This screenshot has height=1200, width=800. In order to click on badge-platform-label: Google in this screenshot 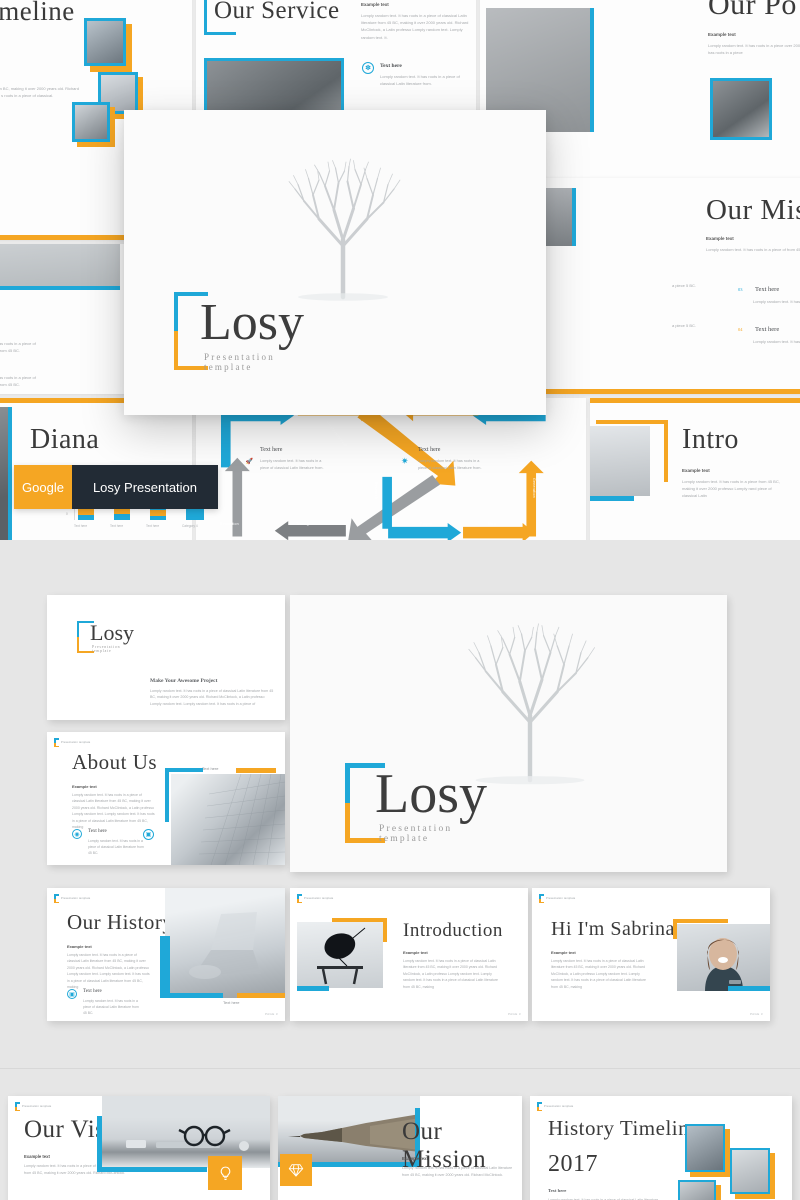, I will do `click(43, 487)`.